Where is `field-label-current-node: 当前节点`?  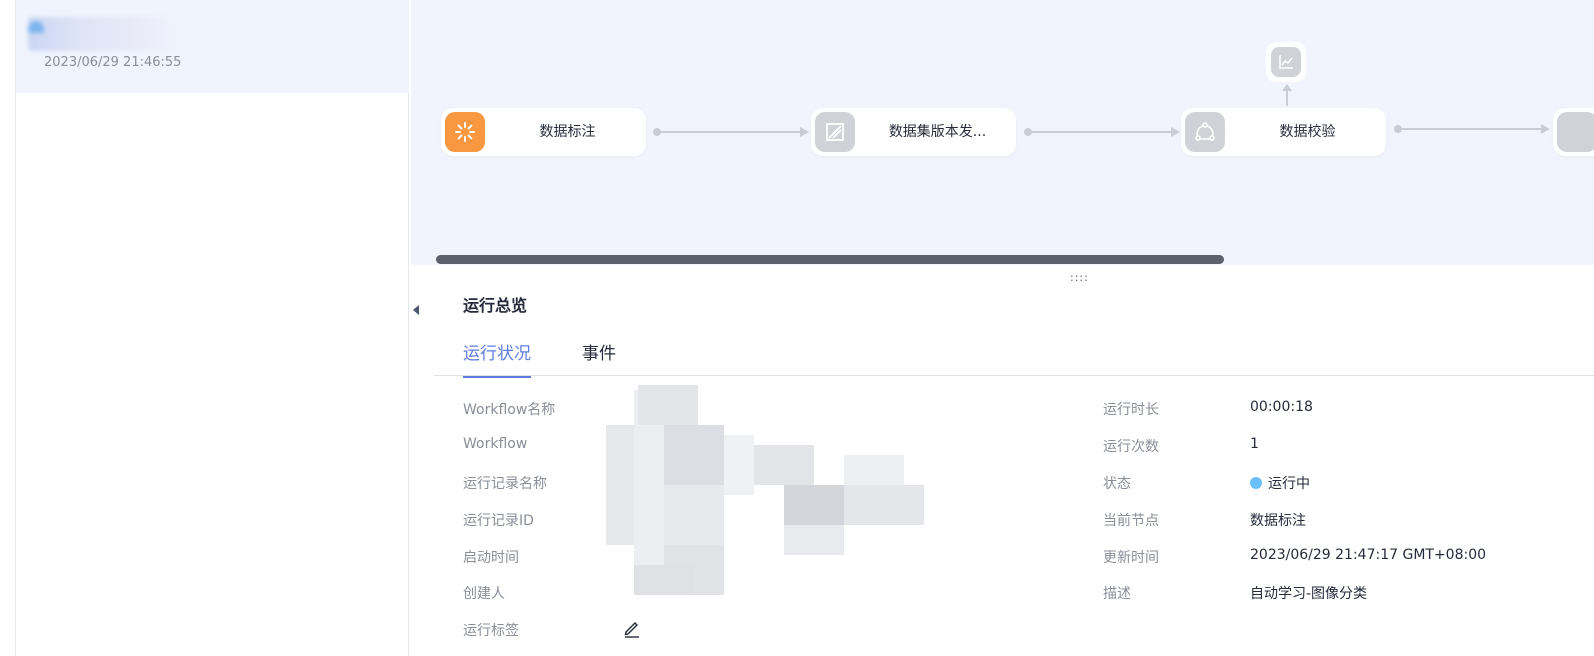
field-label-current-node: 当前节点 is located at coordinates (1131, 521).